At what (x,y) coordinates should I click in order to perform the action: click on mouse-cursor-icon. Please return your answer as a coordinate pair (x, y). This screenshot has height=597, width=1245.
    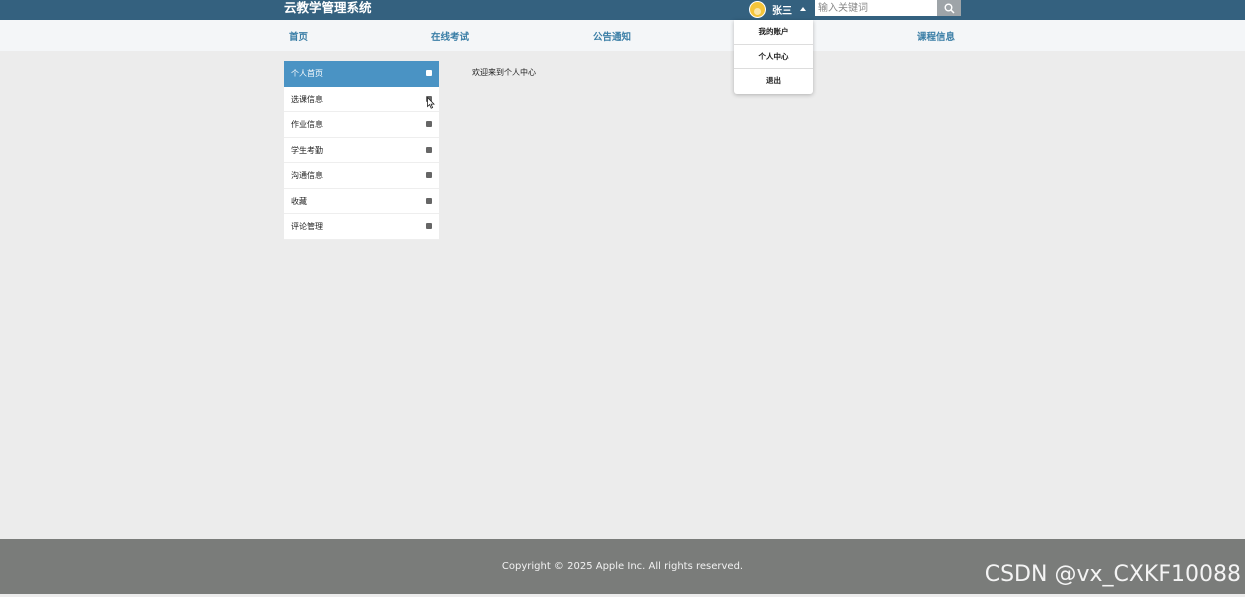
    Looking at the image, I should click on (431, 103).